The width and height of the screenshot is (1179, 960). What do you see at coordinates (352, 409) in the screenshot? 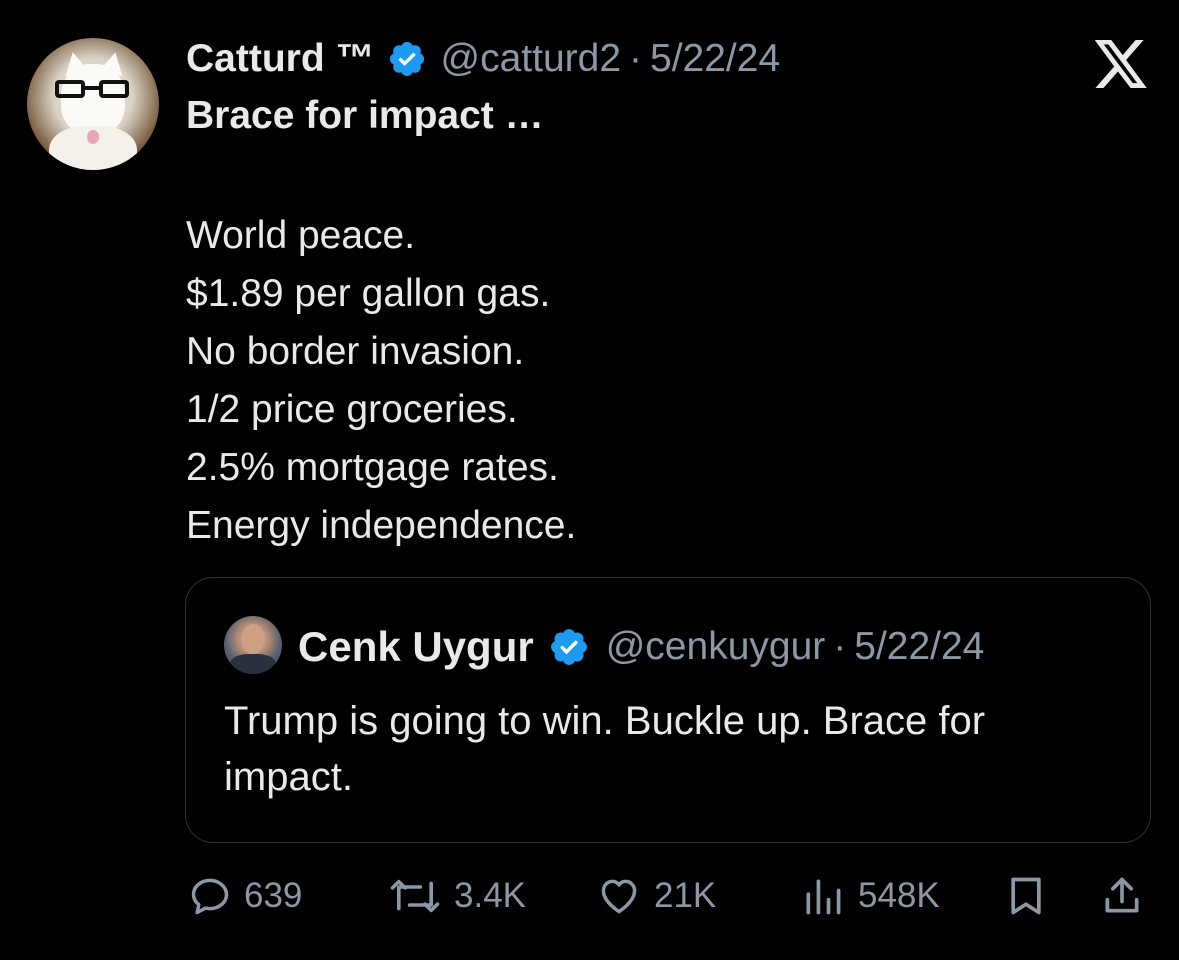
I see `tweet-line: 1/2 price groceries.` at bounding box center [352, 409].